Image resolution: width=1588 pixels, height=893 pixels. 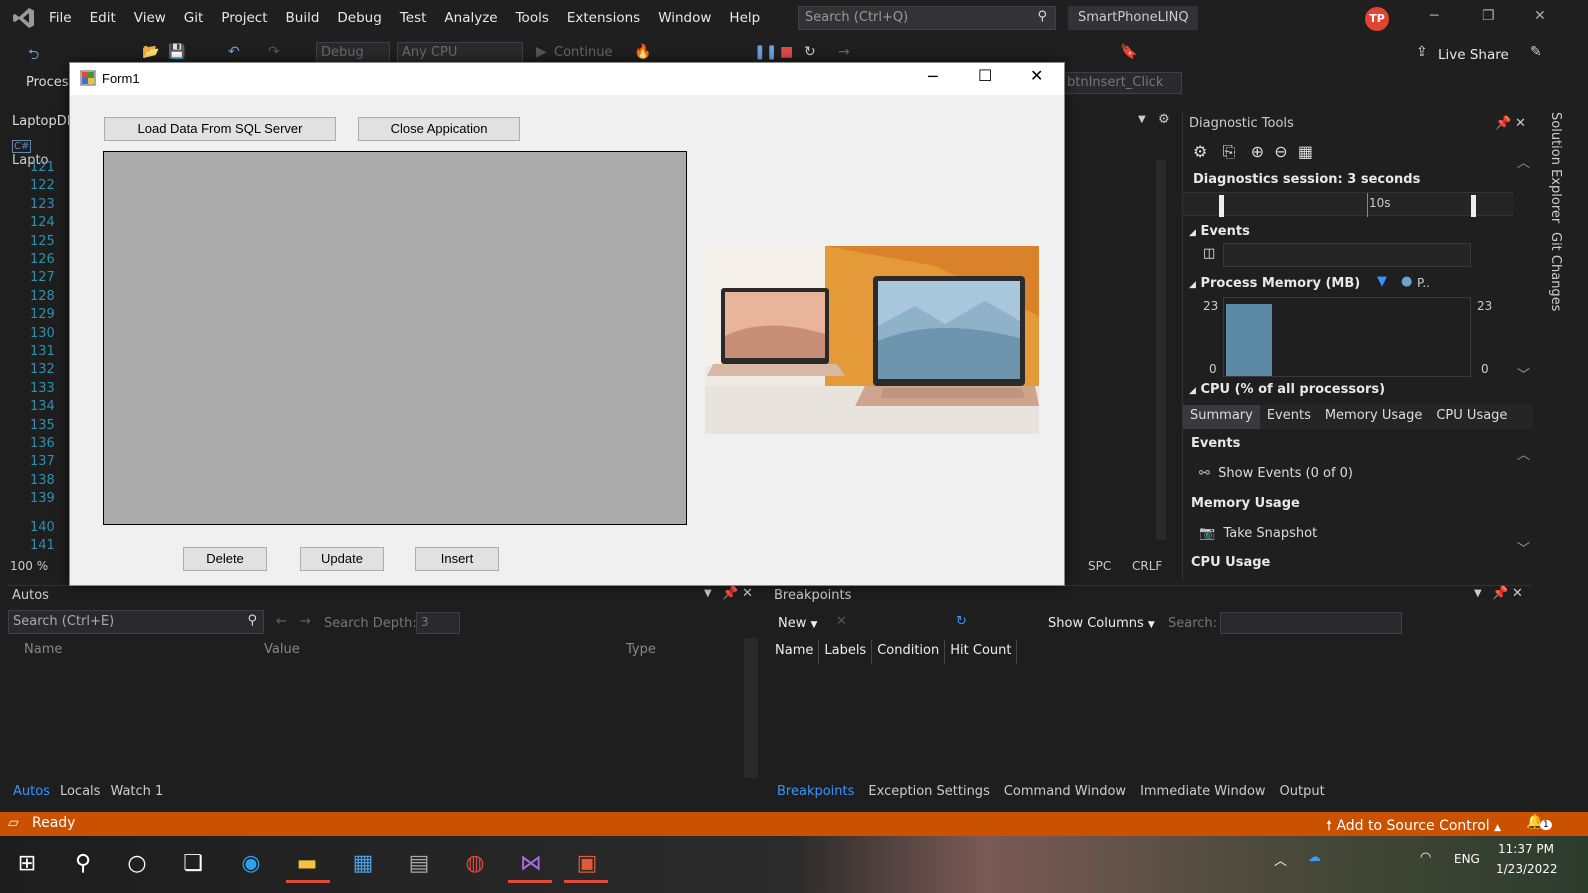 What do you see at coordinates (1202, 793) in the screenshot?
I see `tab-immediate-window: Immediate Window` at bounding box center [1202, 793].